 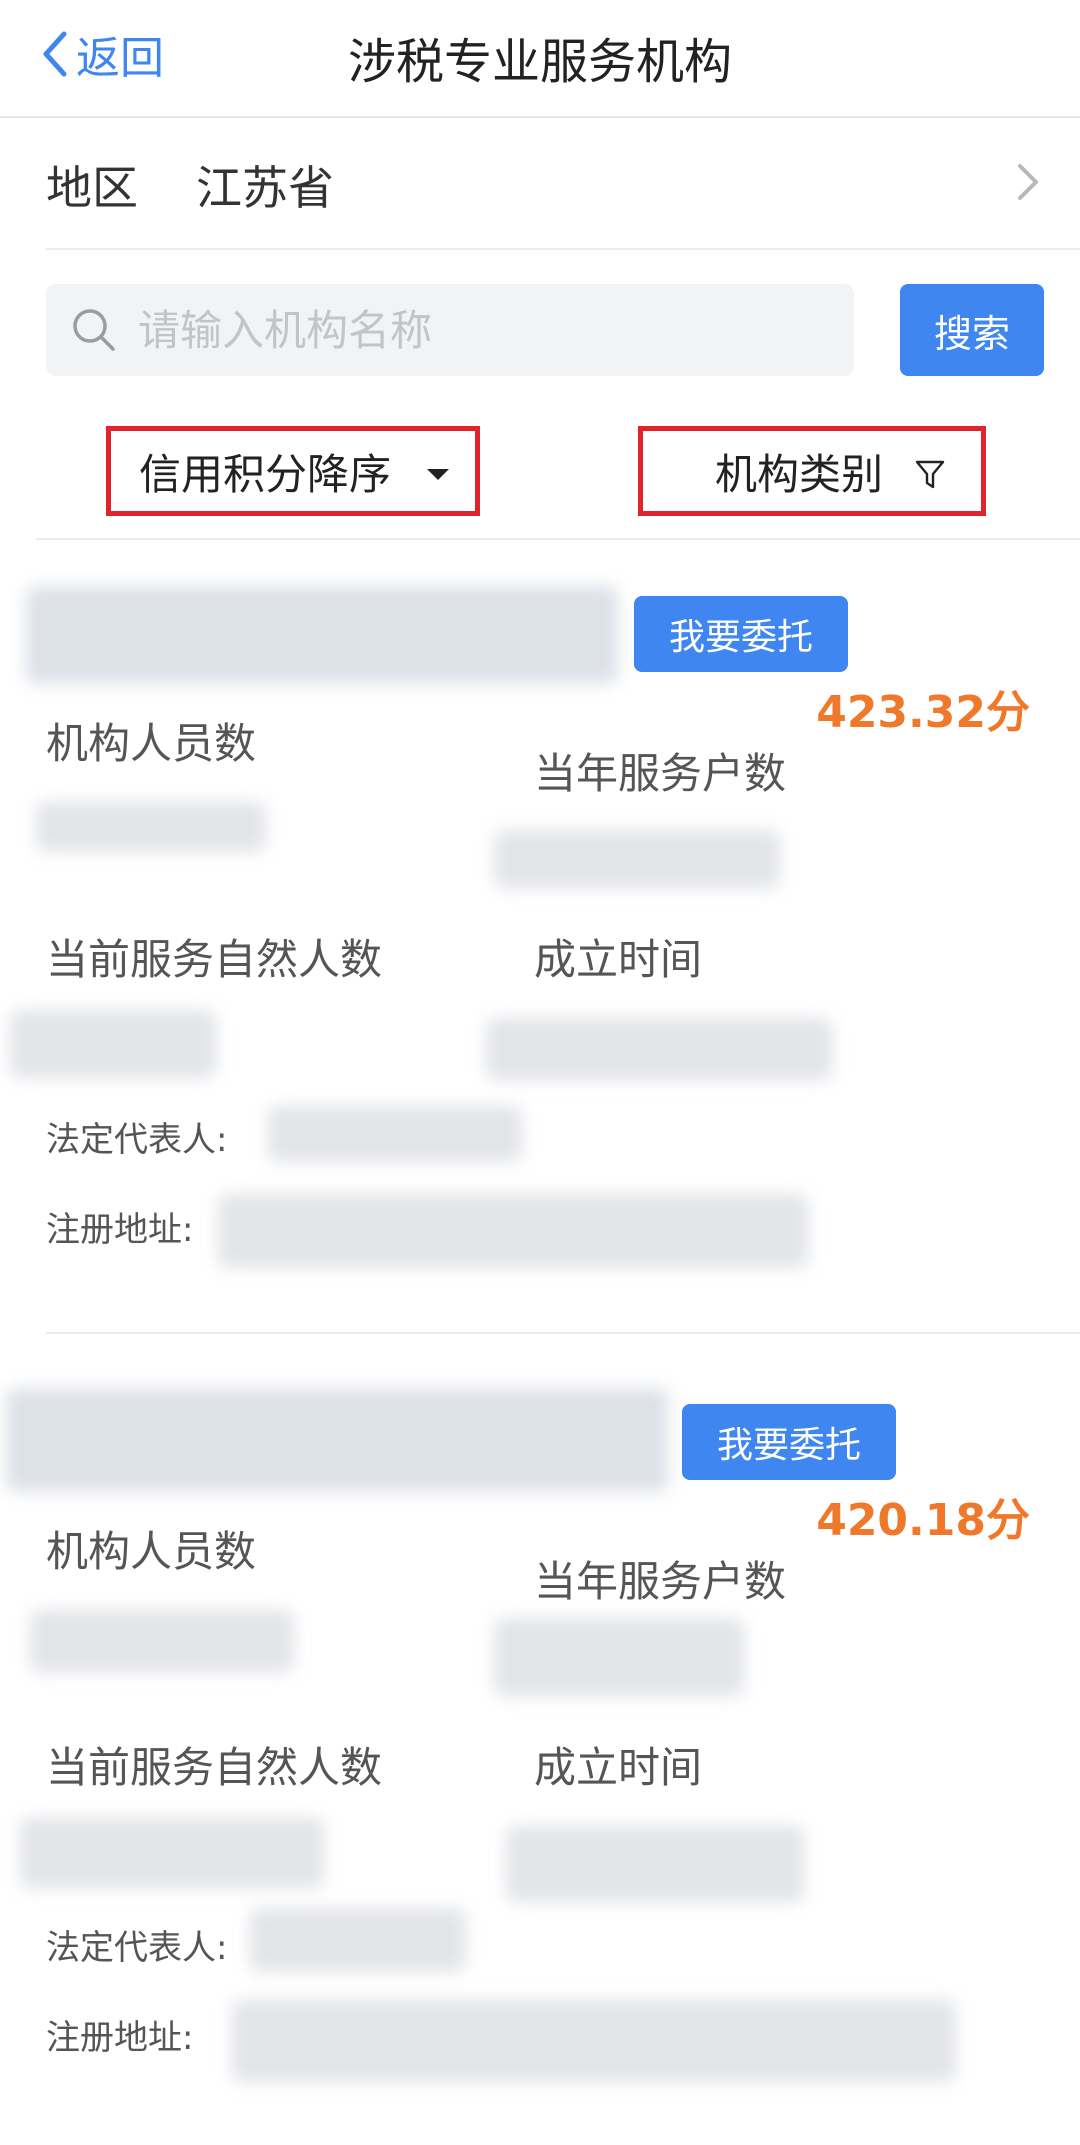 What do you see at coordinates (930, 474) in the screenshot?
I see `filter-icon` at bounding box center [930, 474].